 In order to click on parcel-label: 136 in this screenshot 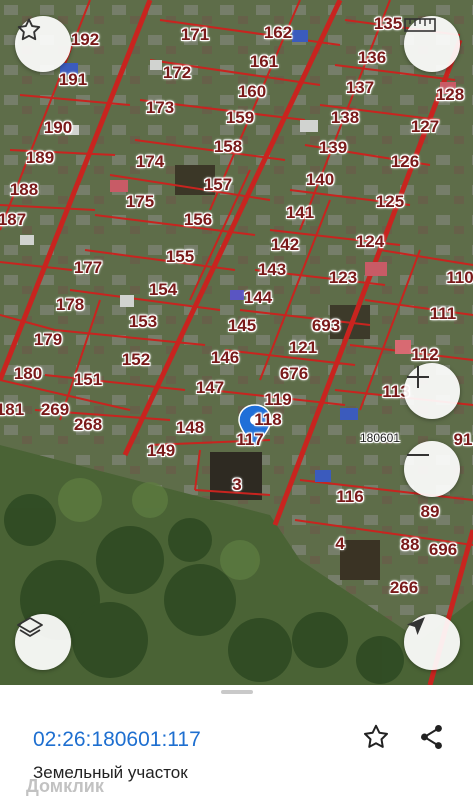, I will do `click(372, 58)`.